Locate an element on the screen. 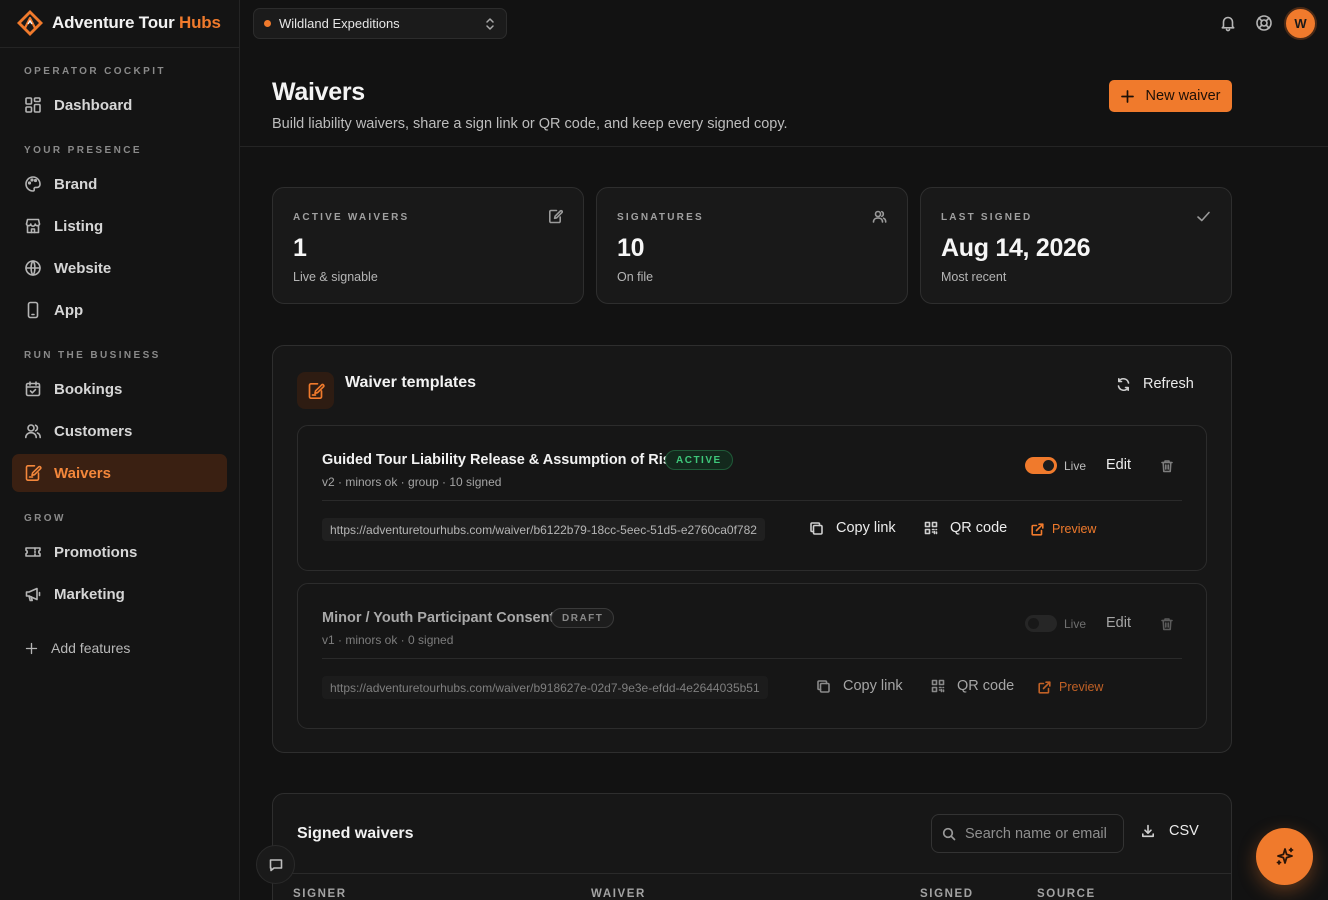 This screenshot has width=1328, height=900. sidebar-item-brand: Brand is located at coordinates (119, 184).